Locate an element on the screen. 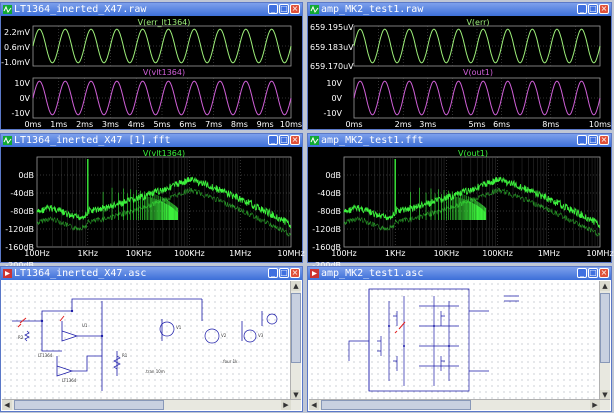 The width and height of the screenshot is (614, 413). plot-frame is located at coordinates (164, 202).